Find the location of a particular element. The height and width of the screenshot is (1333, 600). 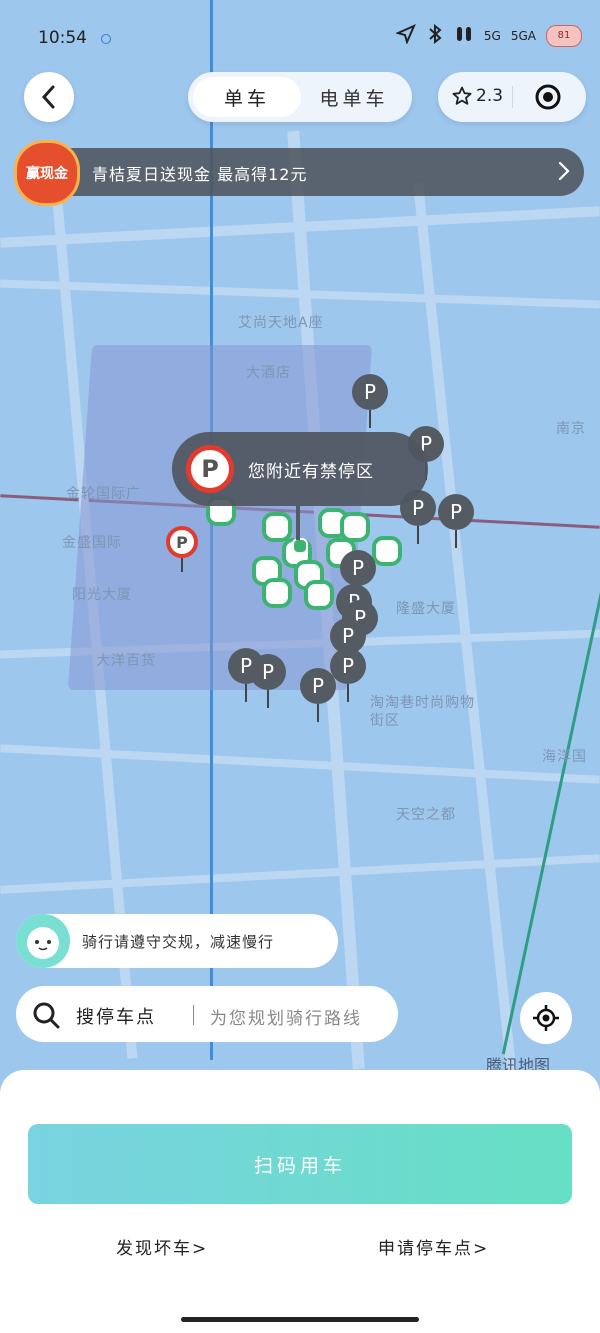

poi-label: 金轮国际广 is located at coordinates (103, 493).